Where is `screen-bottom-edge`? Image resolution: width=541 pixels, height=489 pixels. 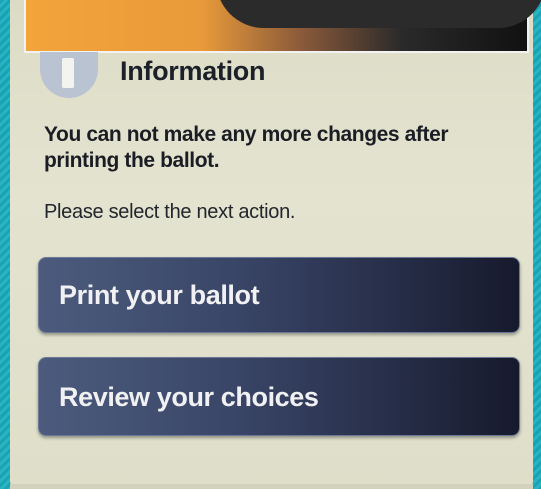
screen-bottom-edge is located at coordinates (271, 486).